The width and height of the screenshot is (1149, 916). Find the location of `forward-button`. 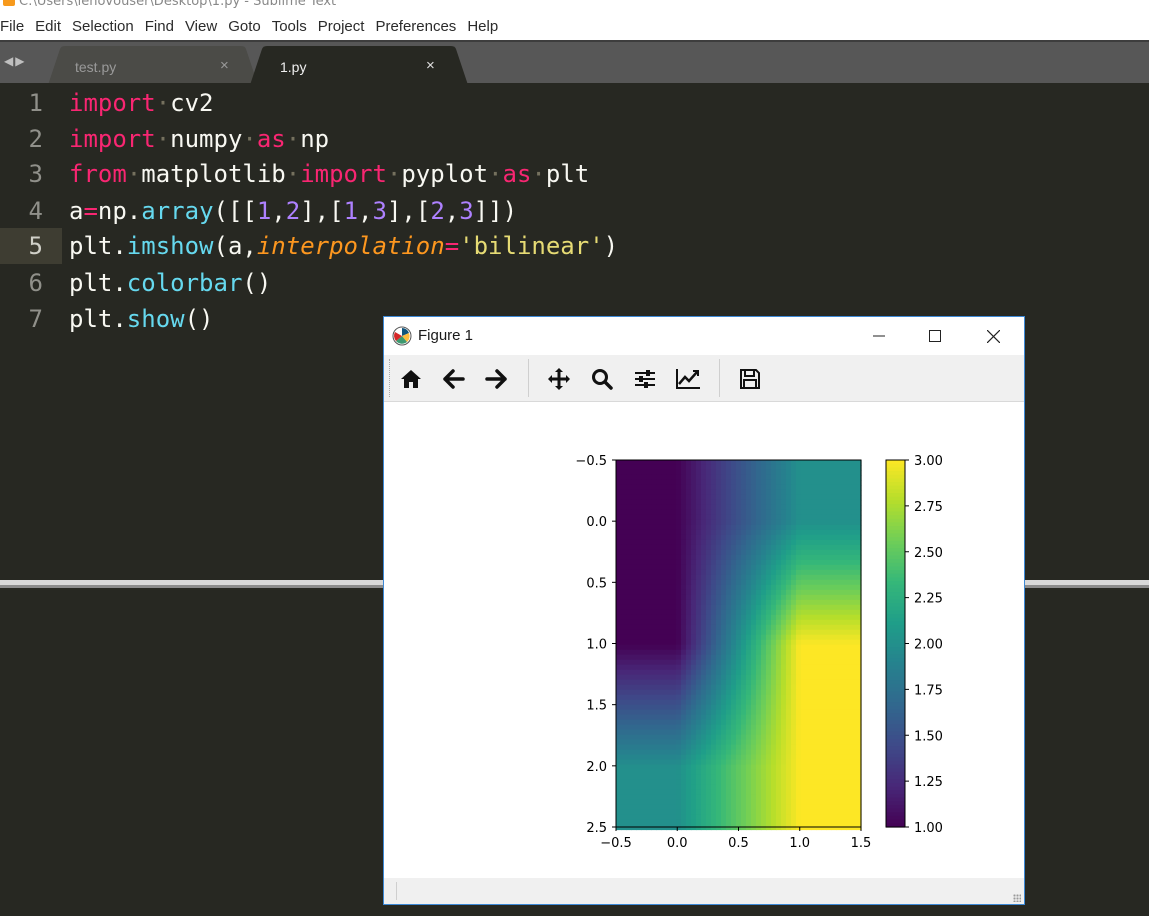

forward-button is located at coordinates (496, 379).